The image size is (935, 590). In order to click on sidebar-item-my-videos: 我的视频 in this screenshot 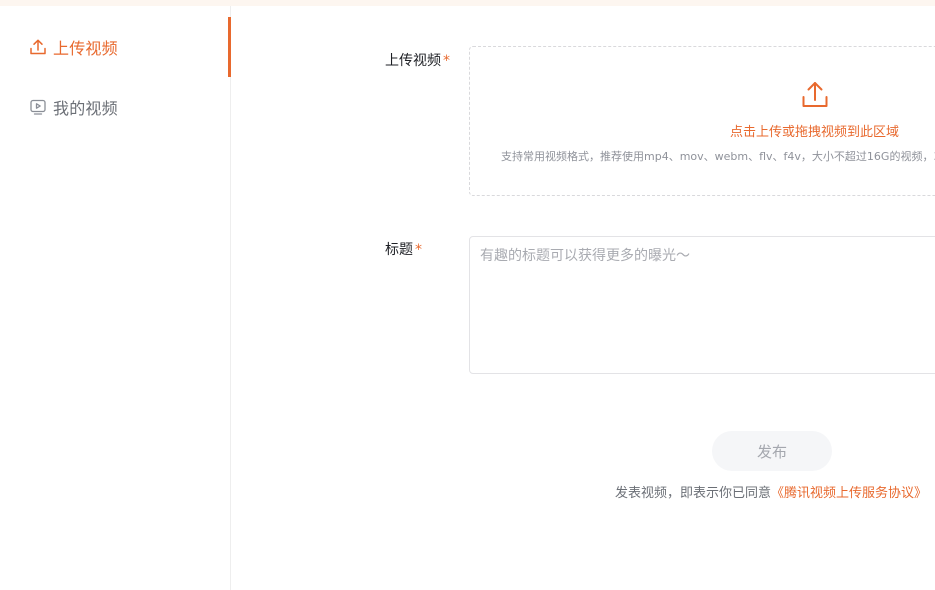, I will do `click(115, 107)`.